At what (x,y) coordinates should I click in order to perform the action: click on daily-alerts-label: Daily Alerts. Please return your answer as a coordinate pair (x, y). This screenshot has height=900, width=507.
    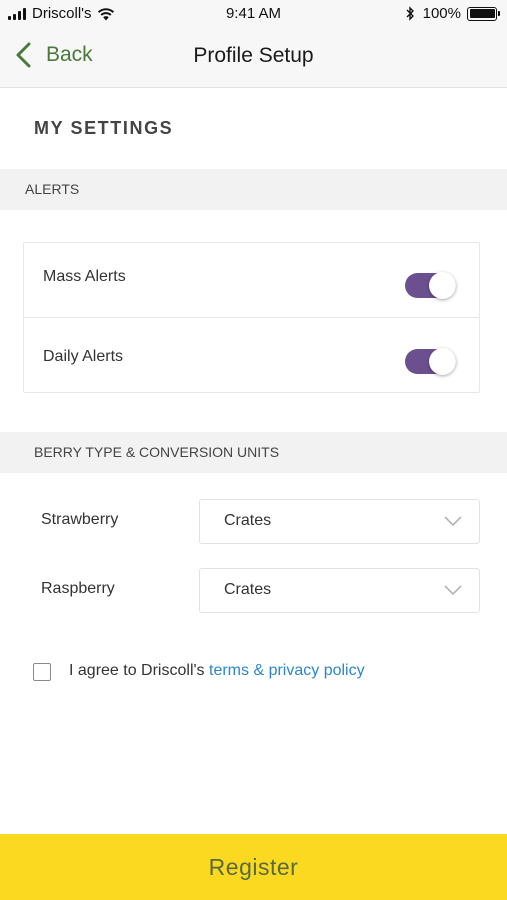
    Looking at the image, I should click on (83, 356).